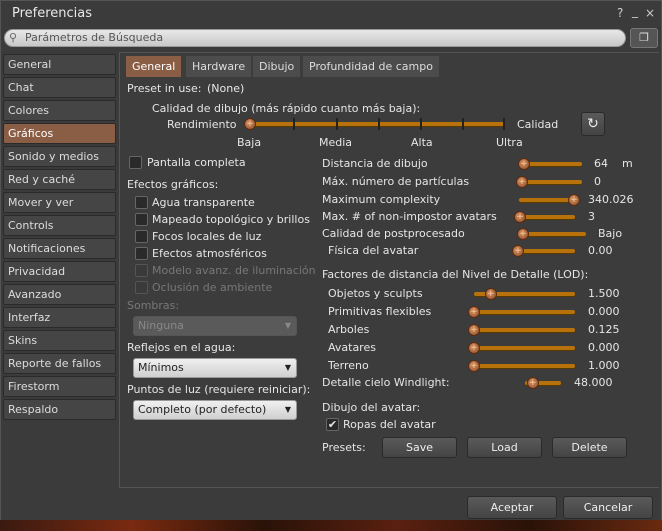 The width and height of the screenshot is (662, 531). What do you see at coordinates (59, 110) in the screenshot?
I see `sidebar-item: Colores` at bounding box center [59, 110].